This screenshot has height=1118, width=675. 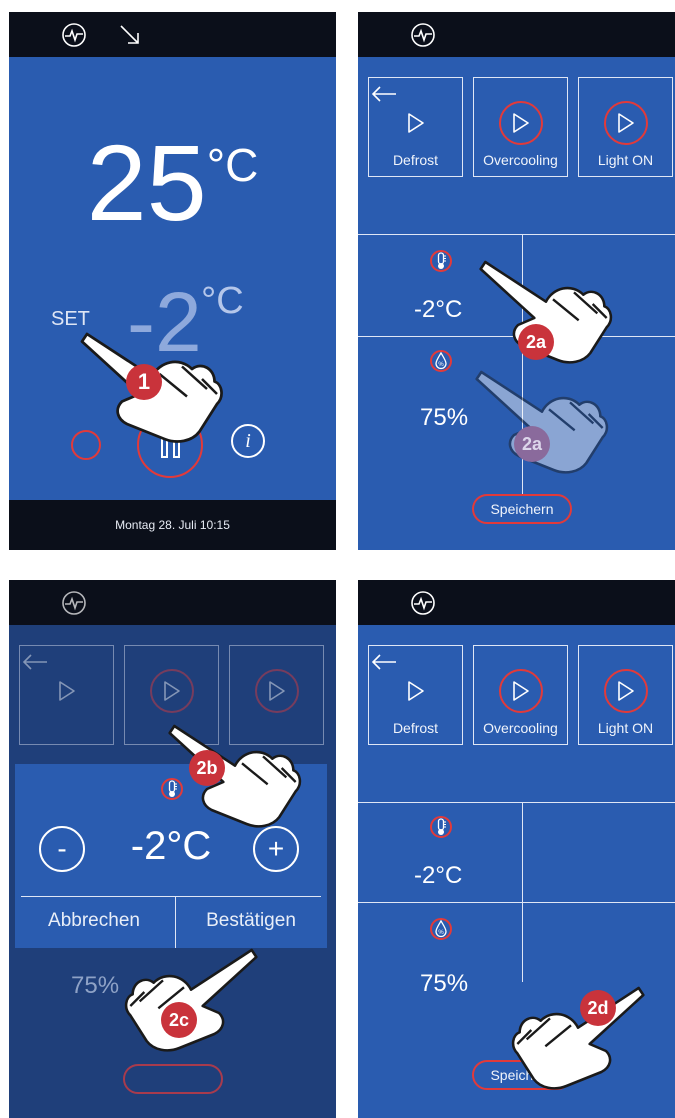 I want to click on step-badge: 2b, so click(x=207, y=768).